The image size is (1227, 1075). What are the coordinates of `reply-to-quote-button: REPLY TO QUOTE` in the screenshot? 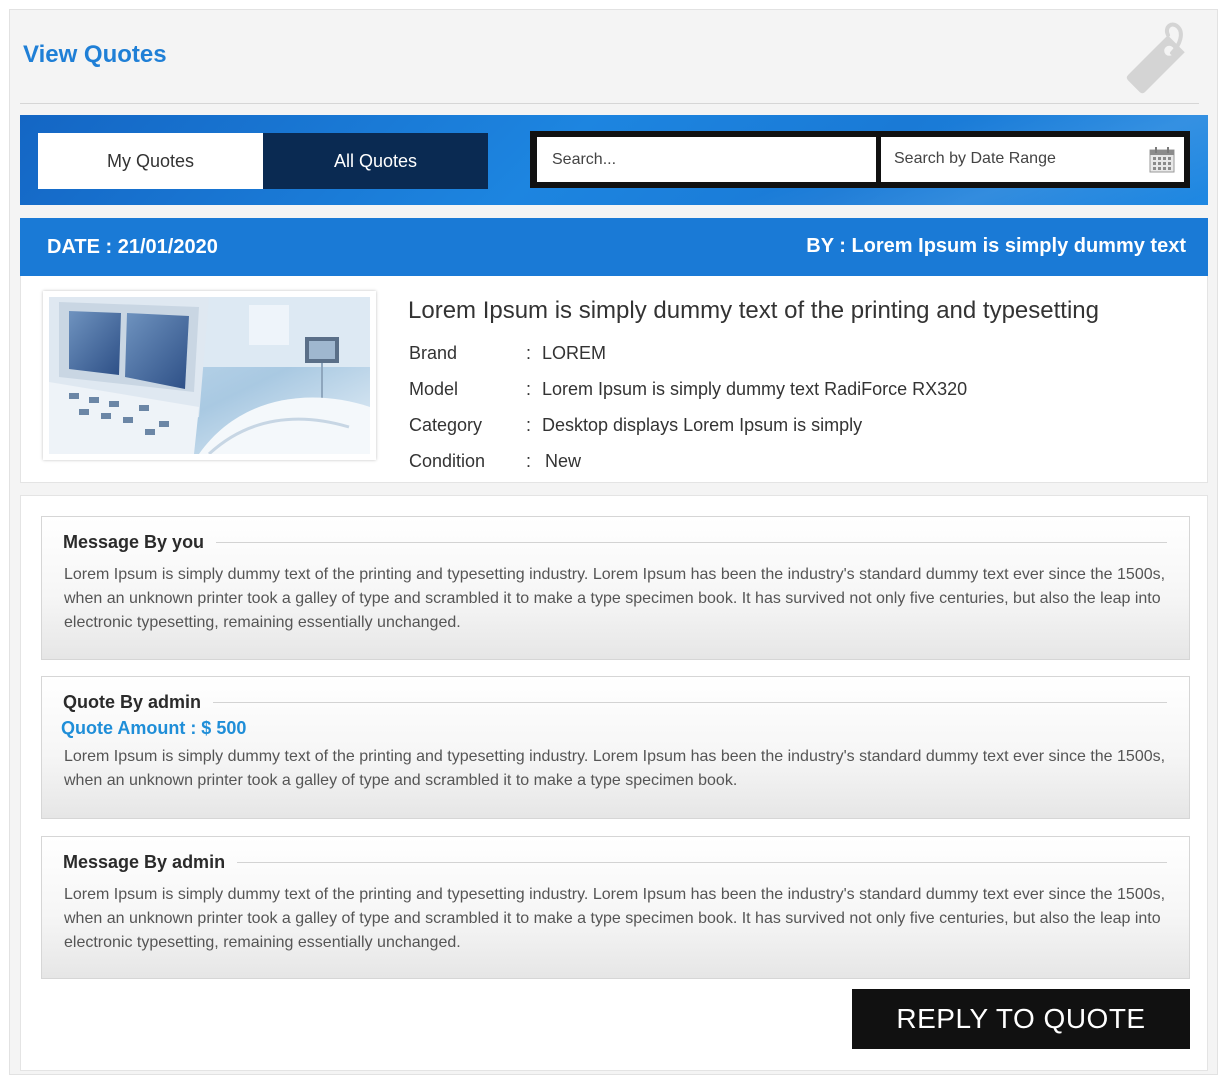 It's located at (1021, 1019).